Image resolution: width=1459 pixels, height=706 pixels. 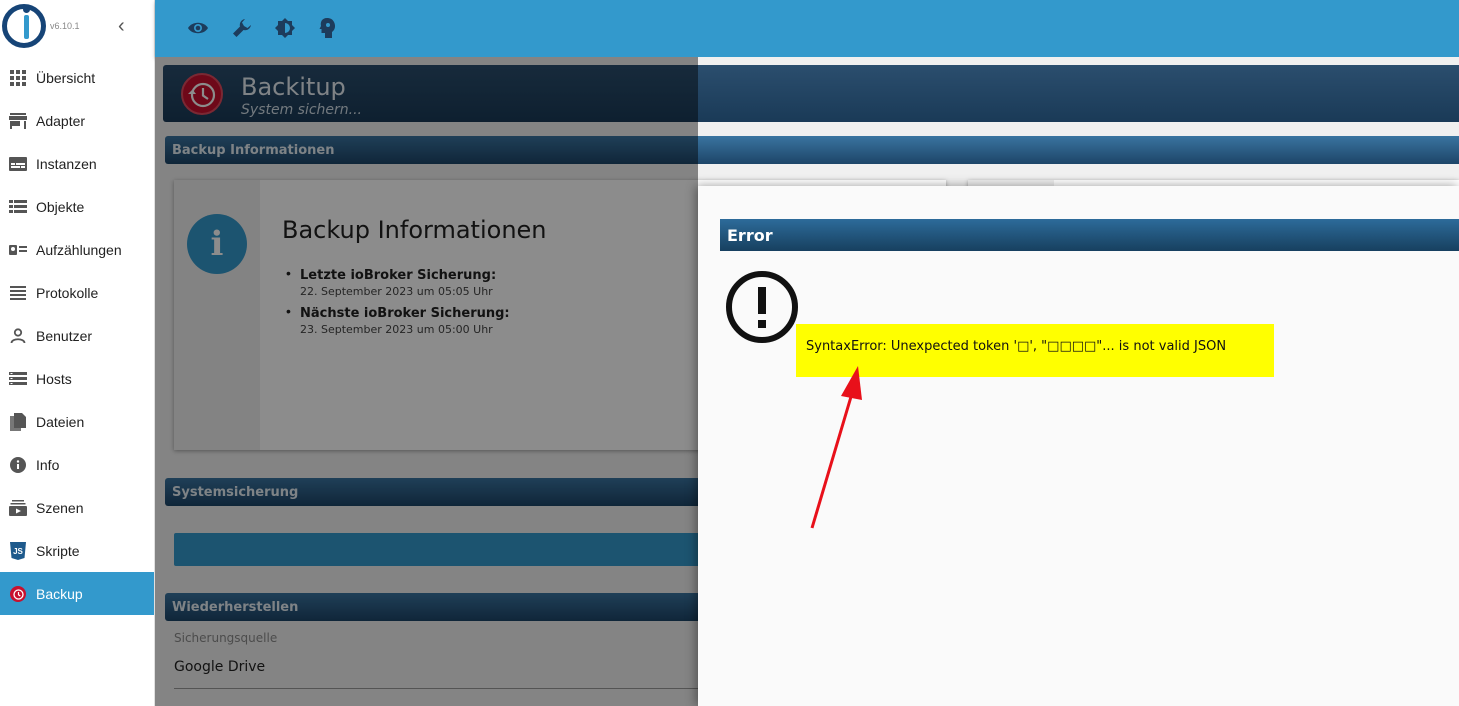 I want to click on sidebar-item-label: Benutzer, so click(x=64, y=335).